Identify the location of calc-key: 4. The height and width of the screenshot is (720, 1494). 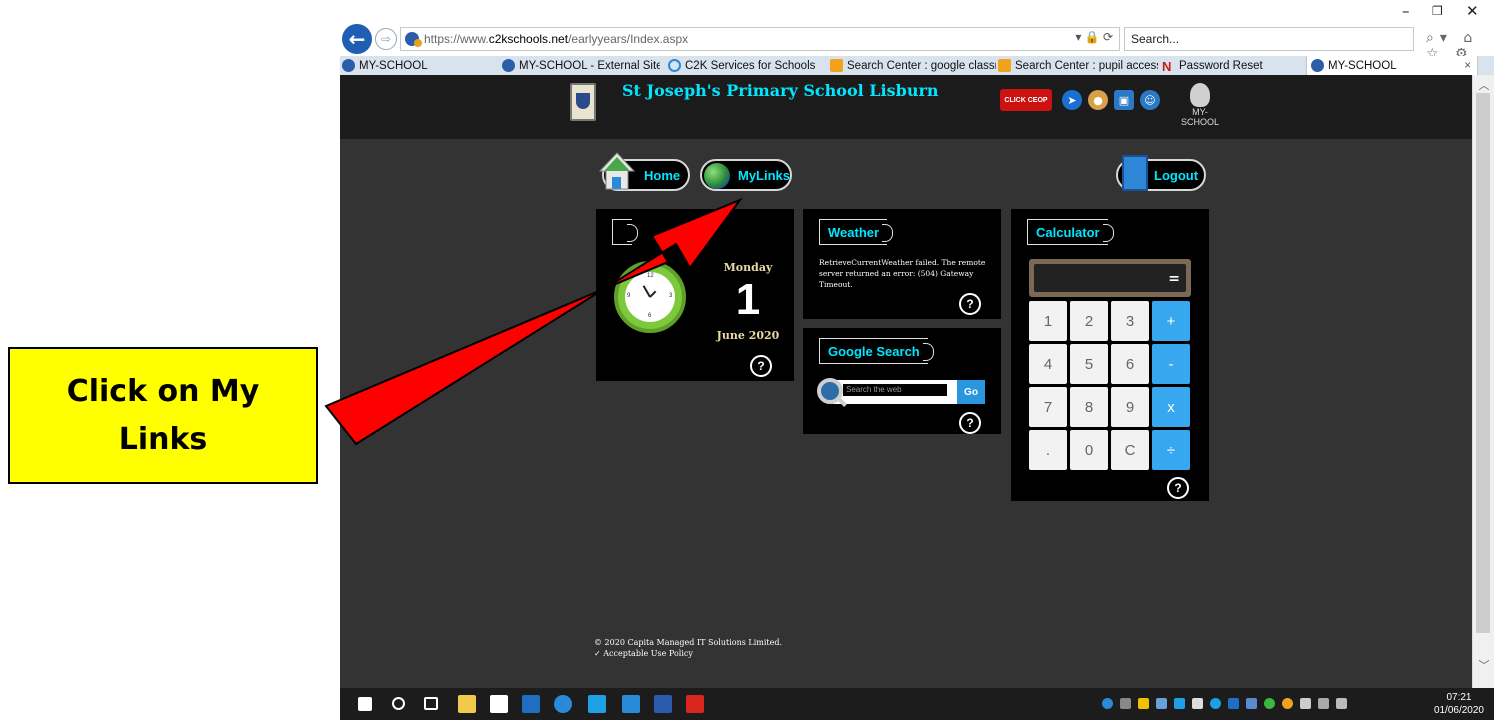
(1048, 364).